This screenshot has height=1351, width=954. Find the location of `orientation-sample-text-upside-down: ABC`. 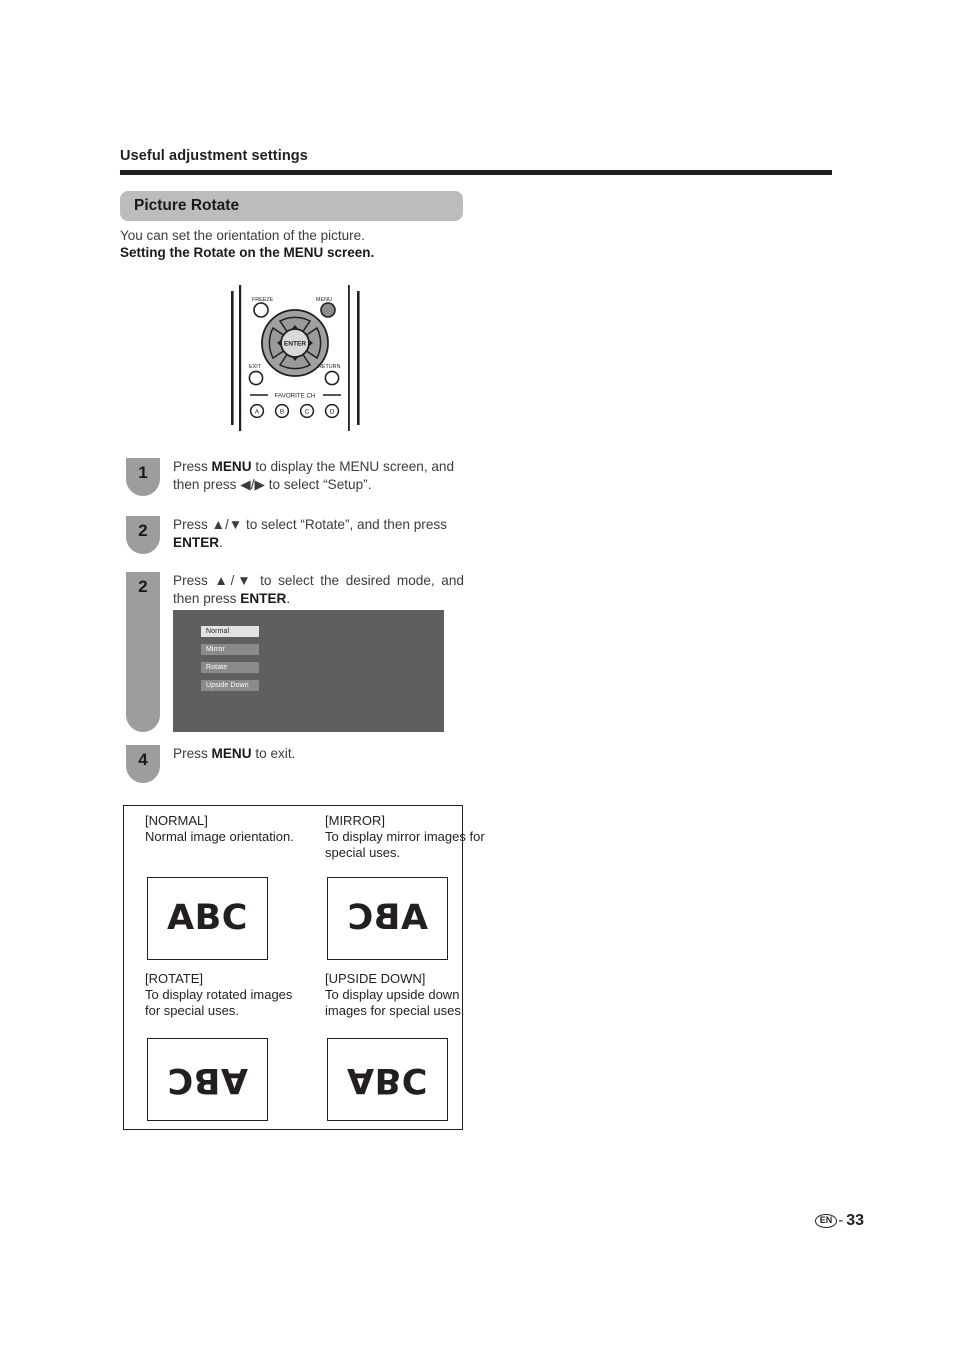

orientation-sample-text-upside-down: ABC is located at coordinates (387, 1080).